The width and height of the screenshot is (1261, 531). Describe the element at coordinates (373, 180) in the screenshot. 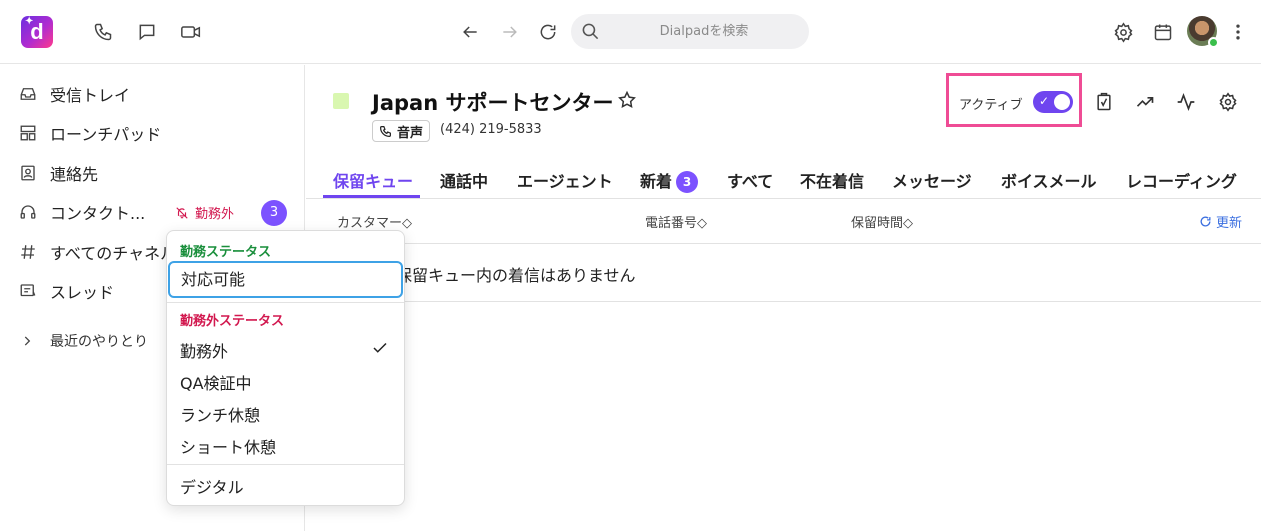

I see `tab-hold-queue: 保留キュー` at that location.